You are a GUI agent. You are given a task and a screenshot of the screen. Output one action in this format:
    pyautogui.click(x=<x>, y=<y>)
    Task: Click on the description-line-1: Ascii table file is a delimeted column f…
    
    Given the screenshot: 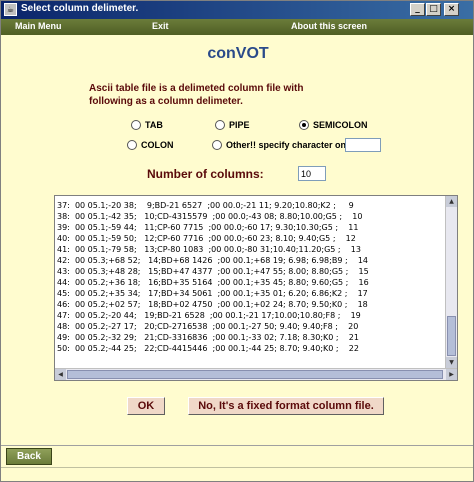 What is the action you would take?
    pyautogui.click(x=196, y=88)
    